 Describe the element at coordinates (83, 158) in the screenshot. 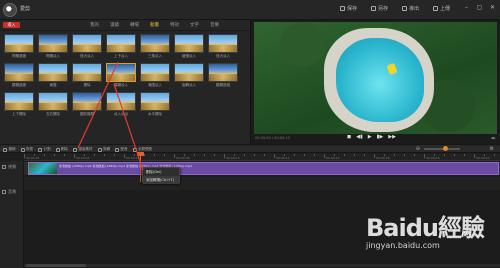

I see `ruler-label: 00:00:04` at that location.